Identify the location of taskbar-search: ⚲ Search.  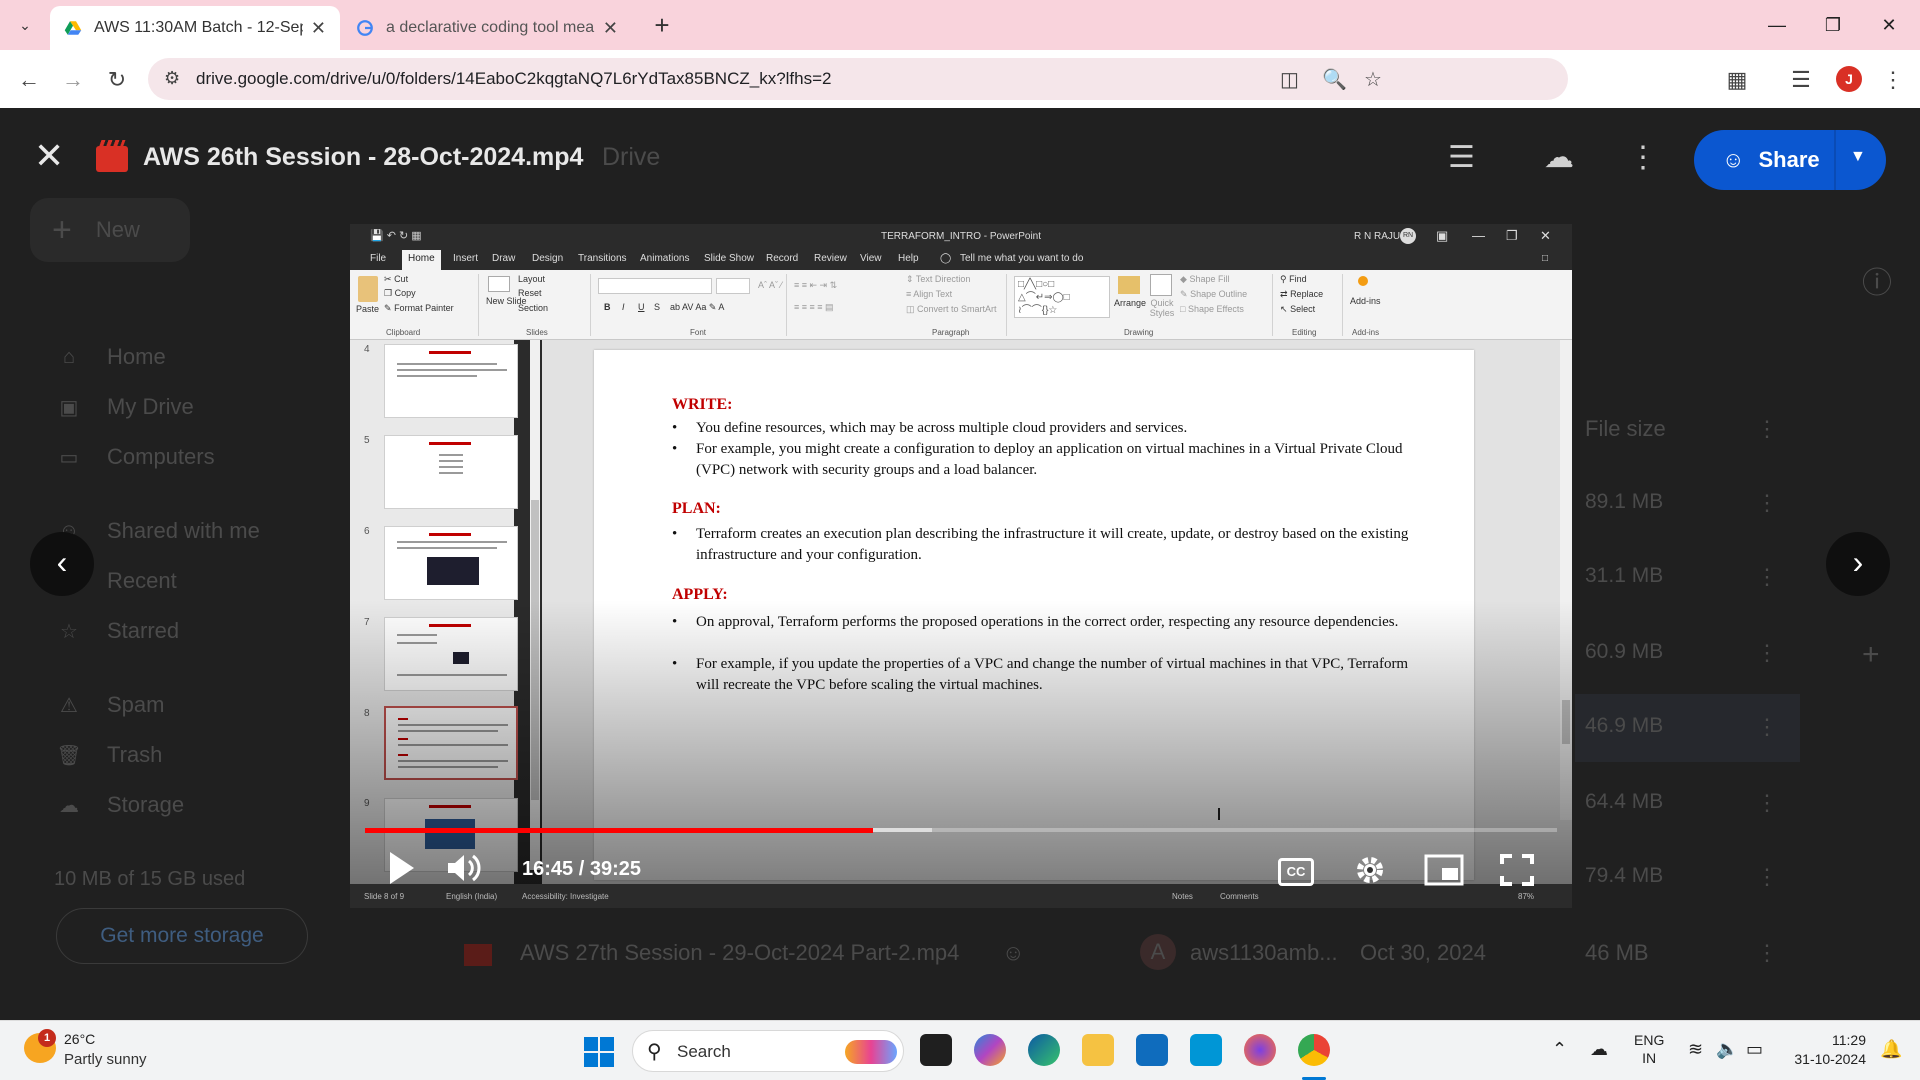
(768, 1051).